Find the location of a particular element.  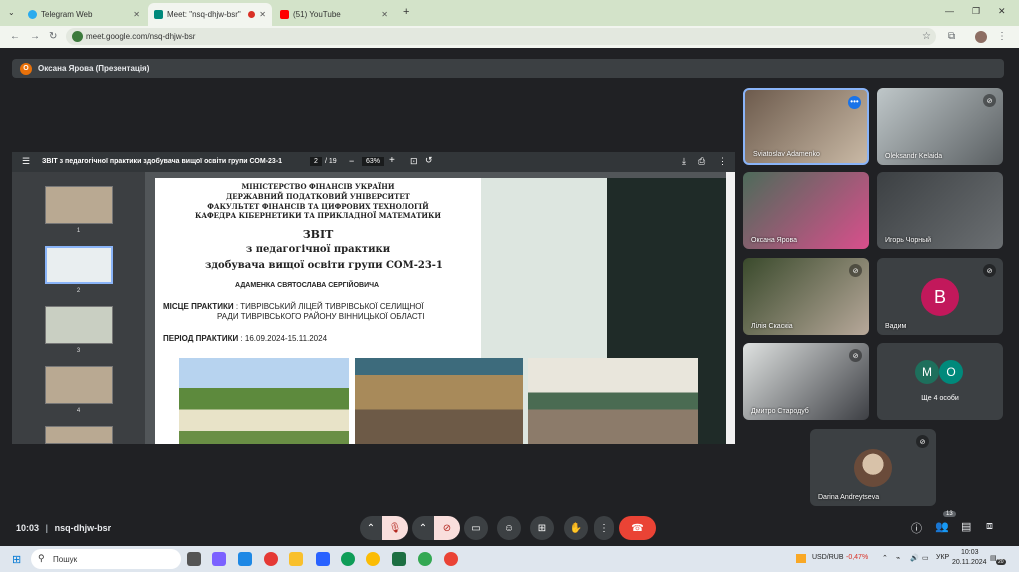

participant-tile: ⊘ Darina Andreytseva is located at coordinates (873, 467).